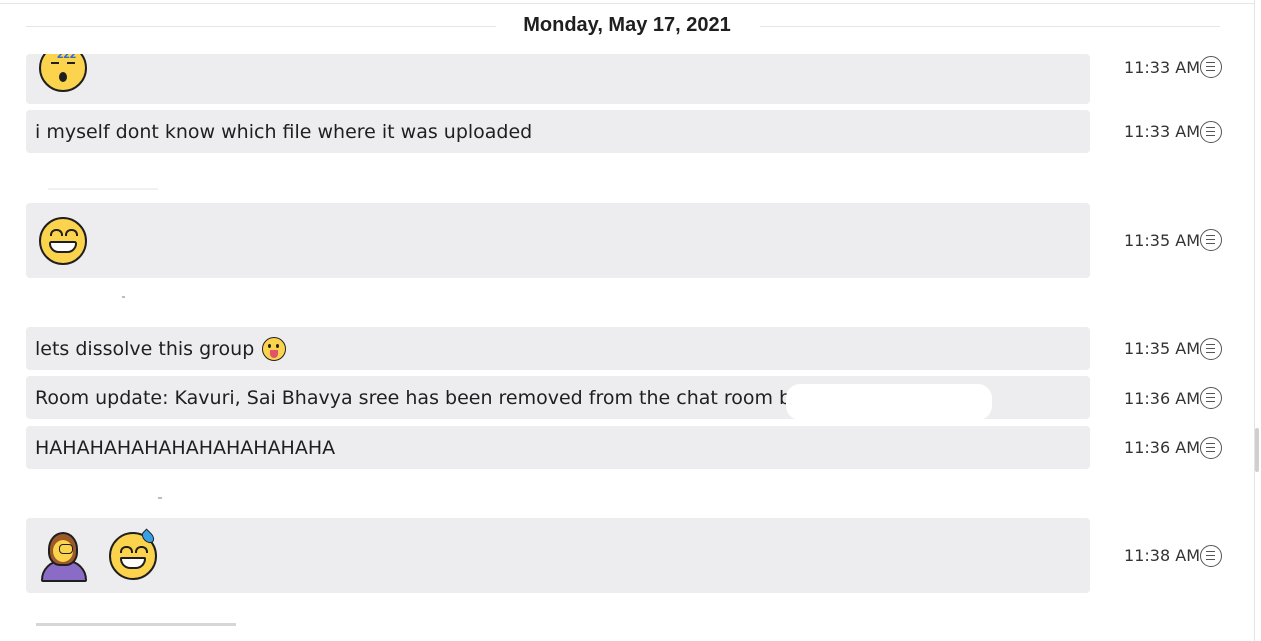 Image resolution: width=1261 pixels, height=641 pixels. Describe the element at coordinates (145, 348) in the screenshot. I see `message-text: lets dissolve this group` at that location.